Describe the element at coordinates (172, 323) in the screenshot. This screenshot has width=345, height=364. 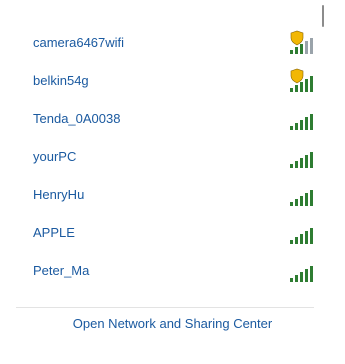
I see `open-network-sharing-center-link: Open Network and Sharing Center` at that location.